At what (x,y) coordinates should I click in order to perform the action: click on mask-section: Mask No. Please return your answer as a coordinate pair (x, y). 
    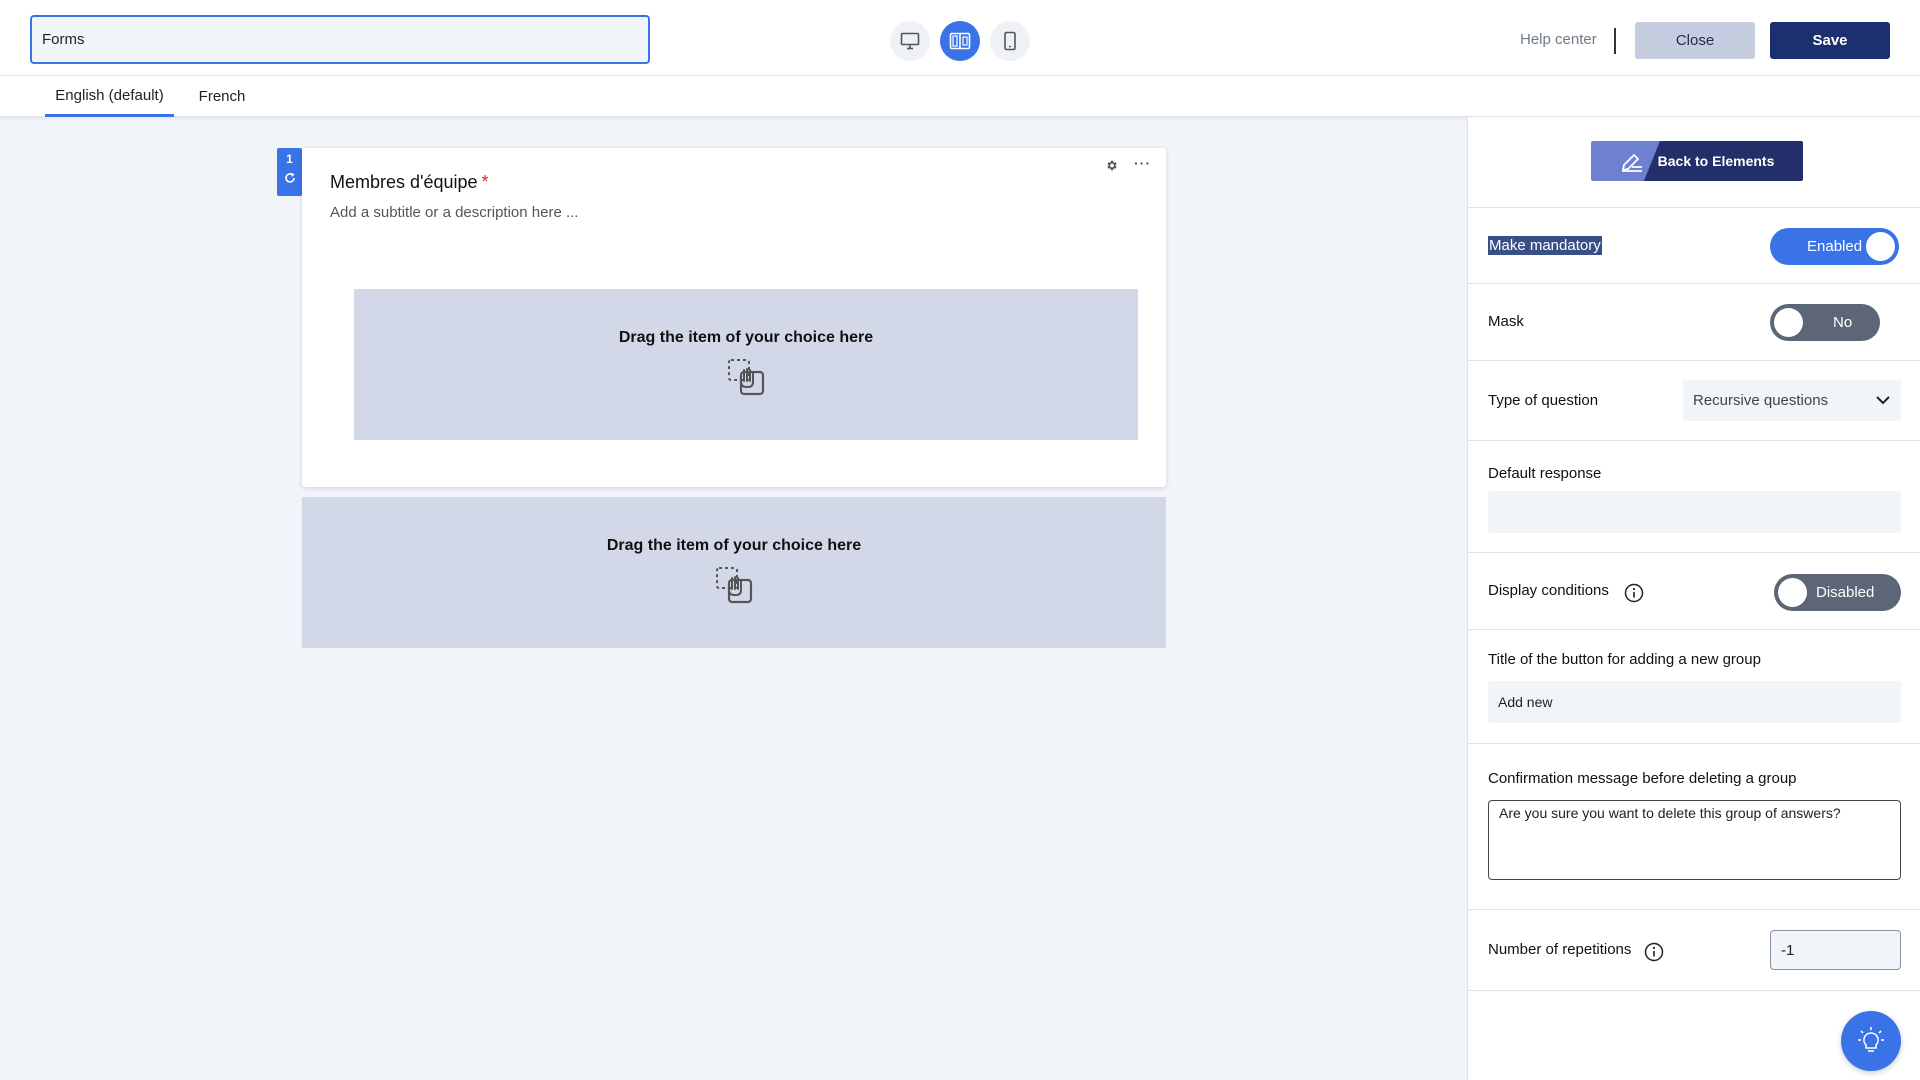
    Looking at the image, I should click on (1694, 322).